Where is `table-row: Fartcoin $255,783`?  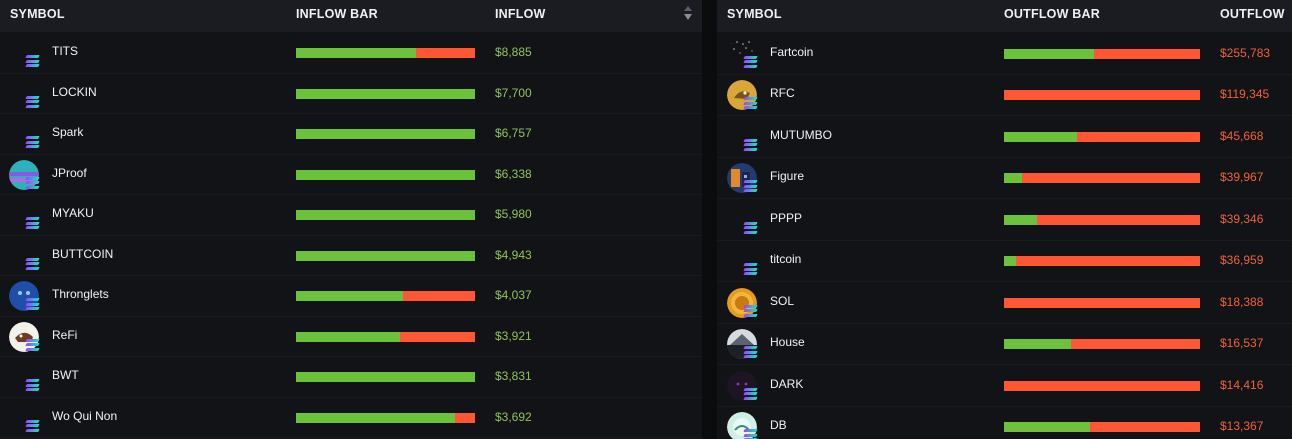
table-row: Fartcoin $255,783 is located at coordinates (1004, 54).